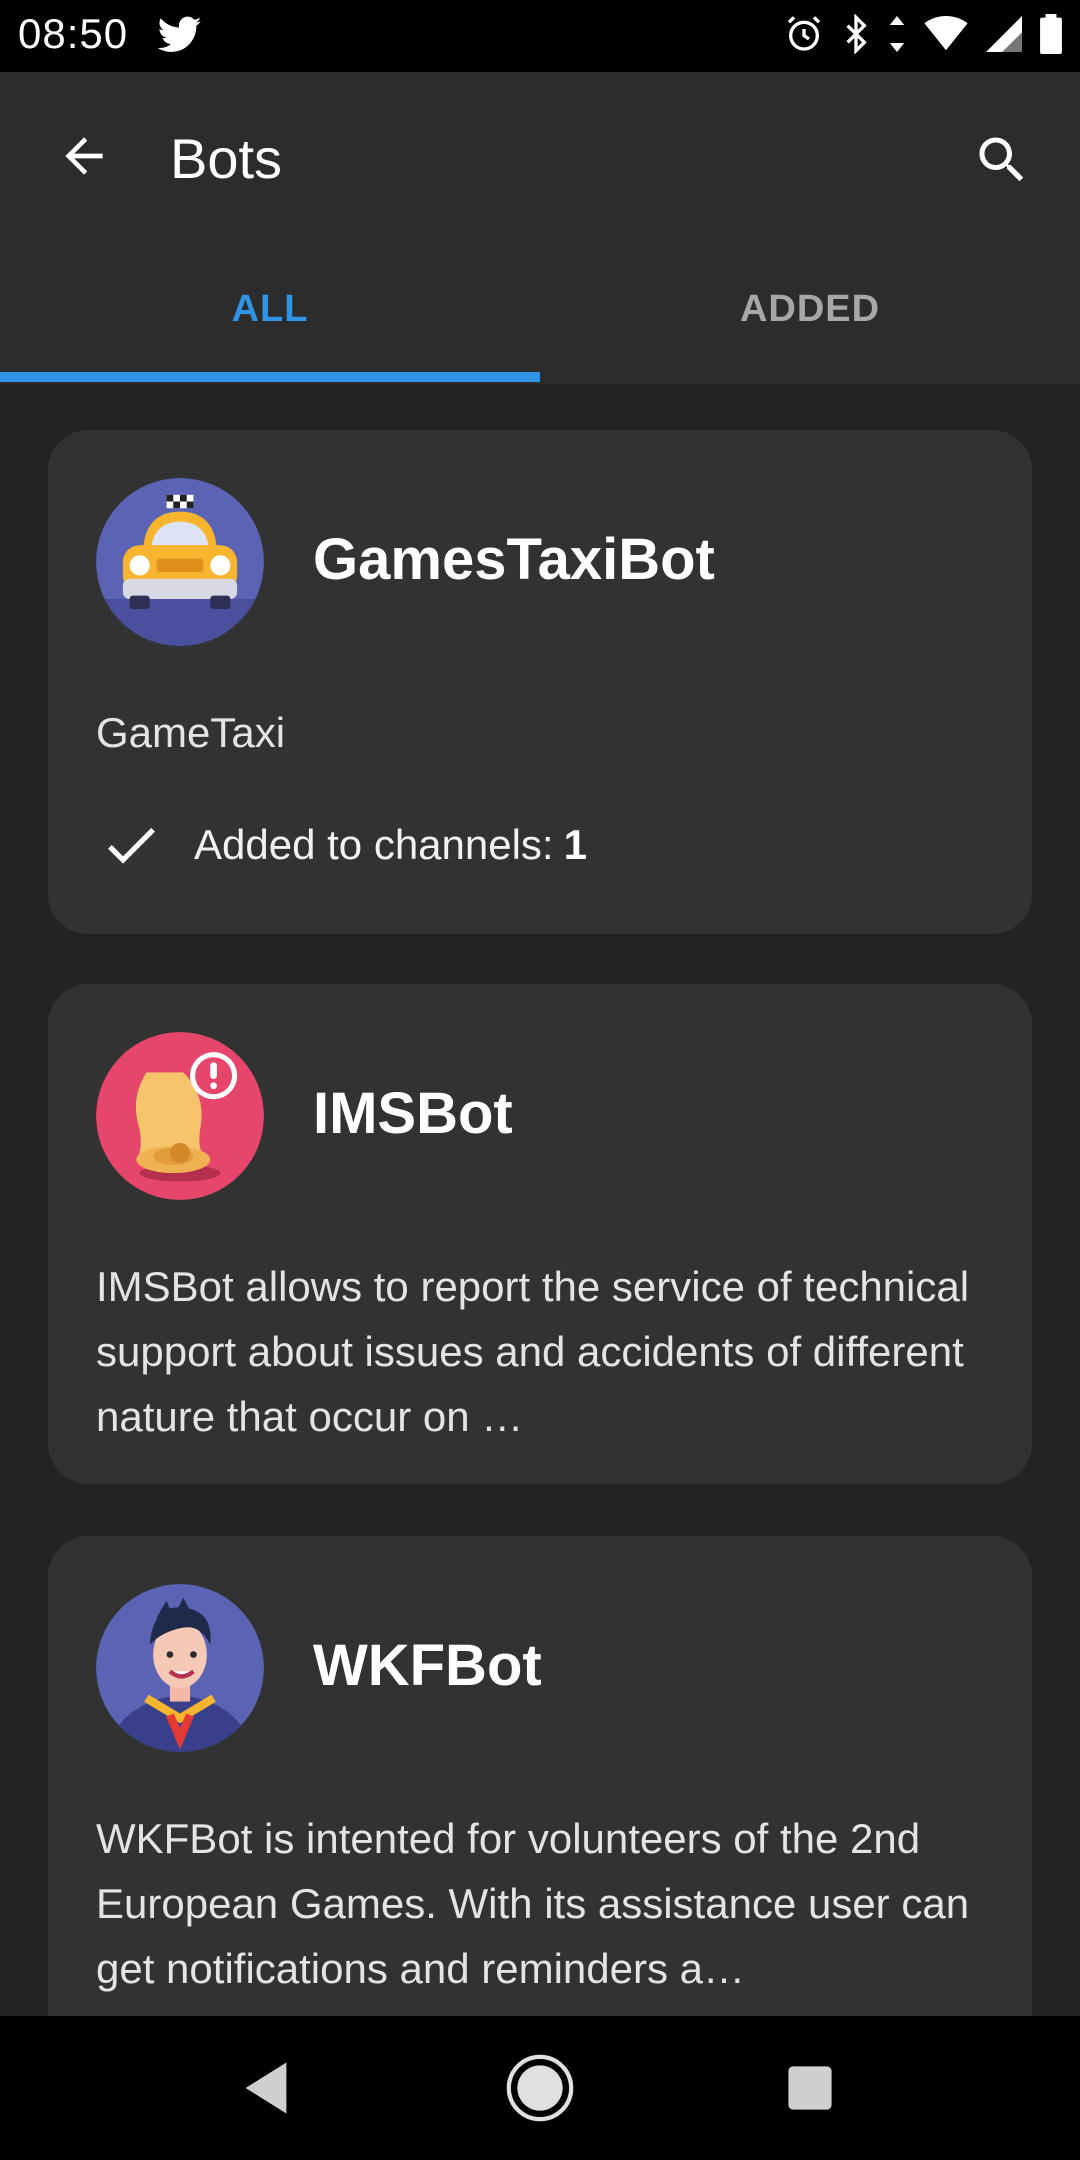 The height and width of the screenshot is (2160, 1080). Describe the element at coordinates (897, 34) in the screenshot. I see `data-arrows-icon` at that location.